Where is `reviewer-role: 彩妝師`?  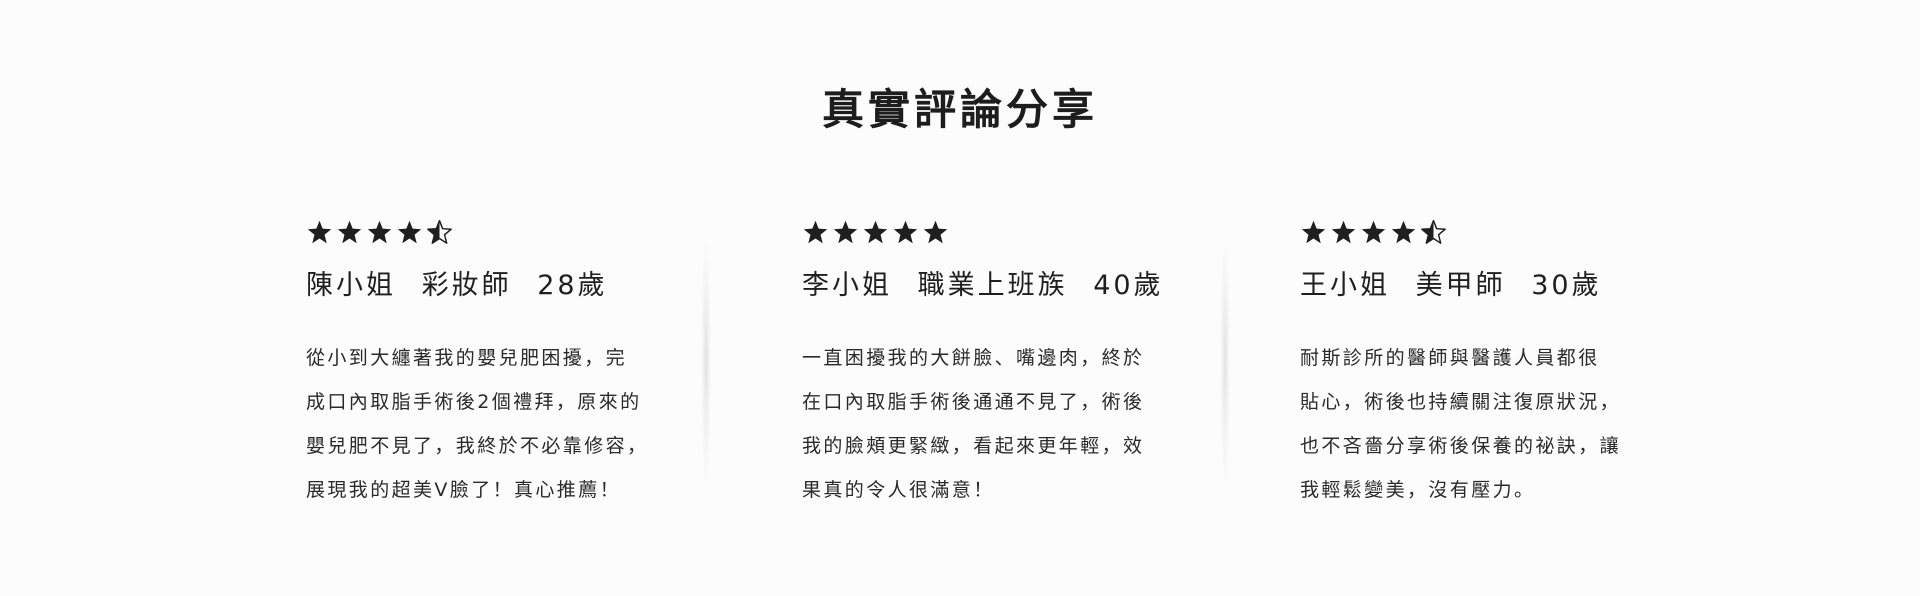 reviewer-role: 彩妝師 is located at coordinates (466, 285).